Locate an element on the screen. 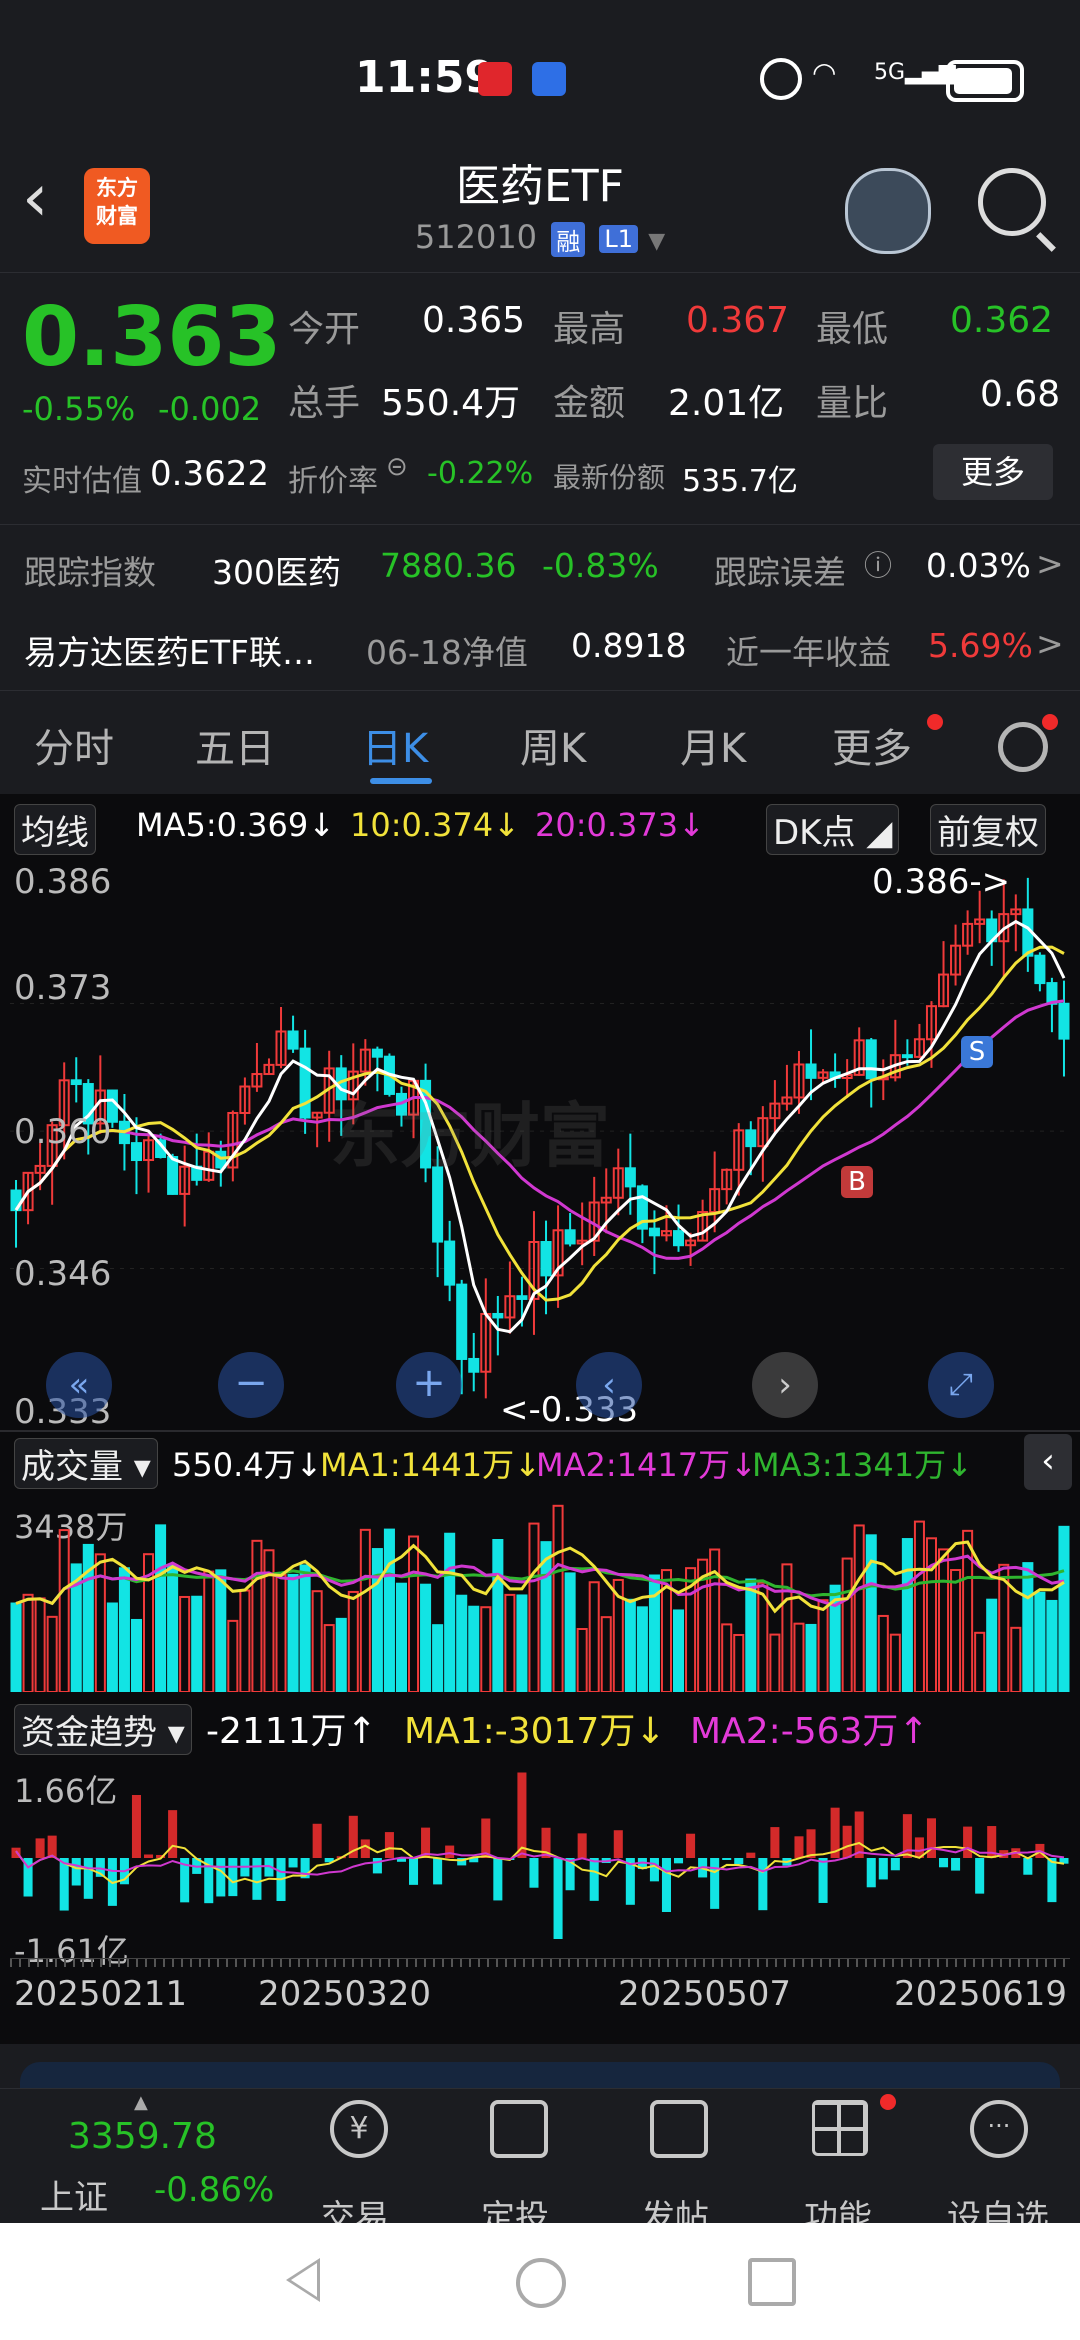  buy-signal: B is located at coordinates (857, 1182).